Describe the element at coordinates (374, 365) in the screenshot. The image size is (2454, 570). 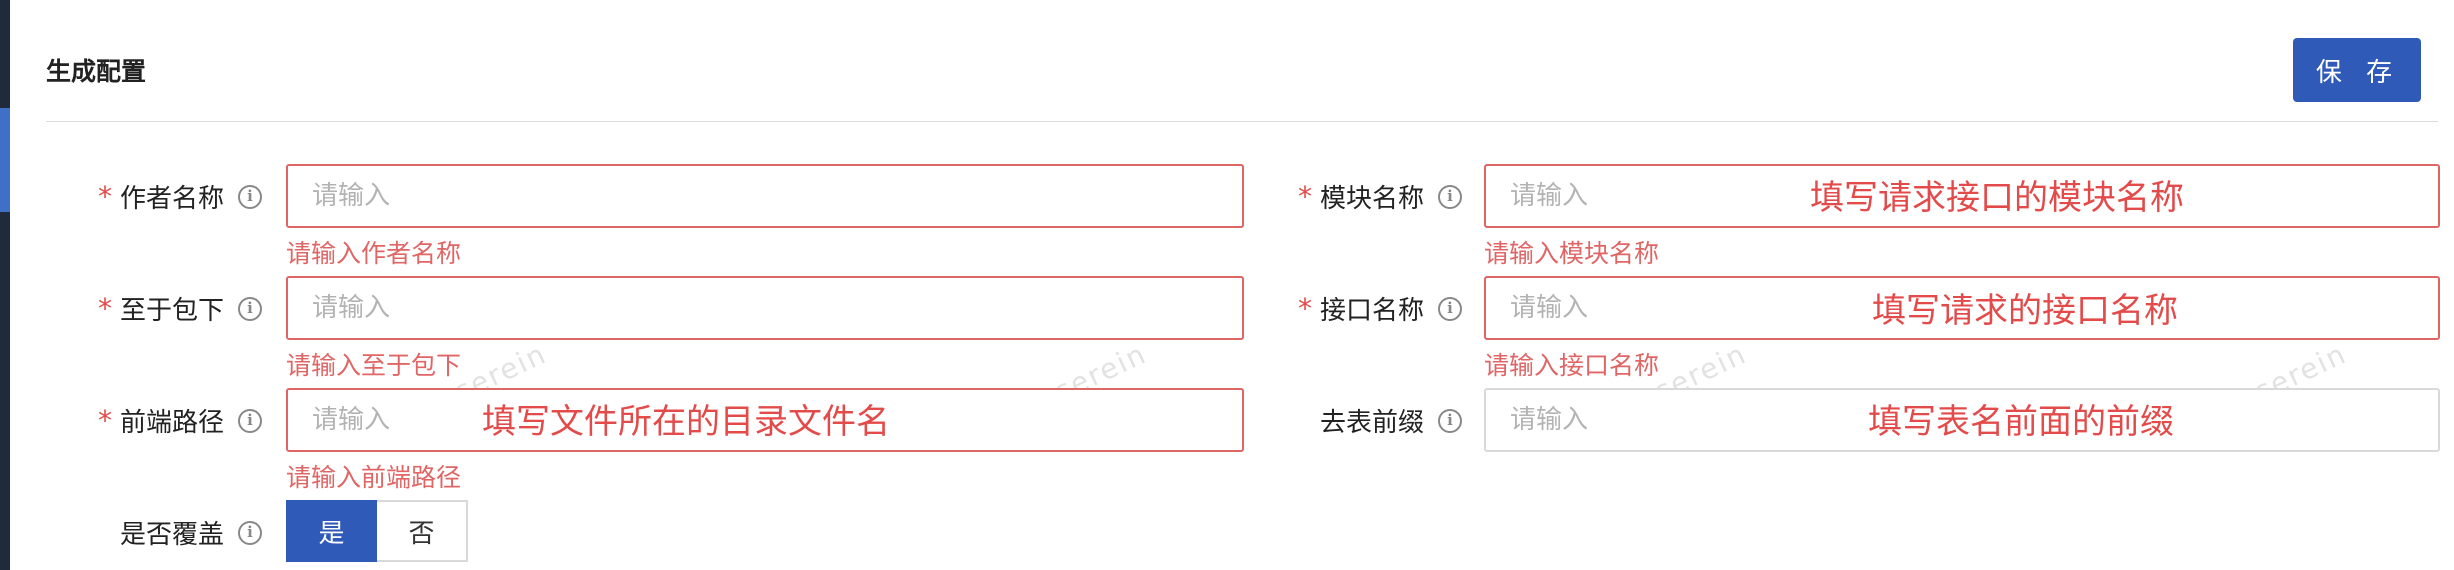
I see `package-error: 请输入至于包下` at that location.